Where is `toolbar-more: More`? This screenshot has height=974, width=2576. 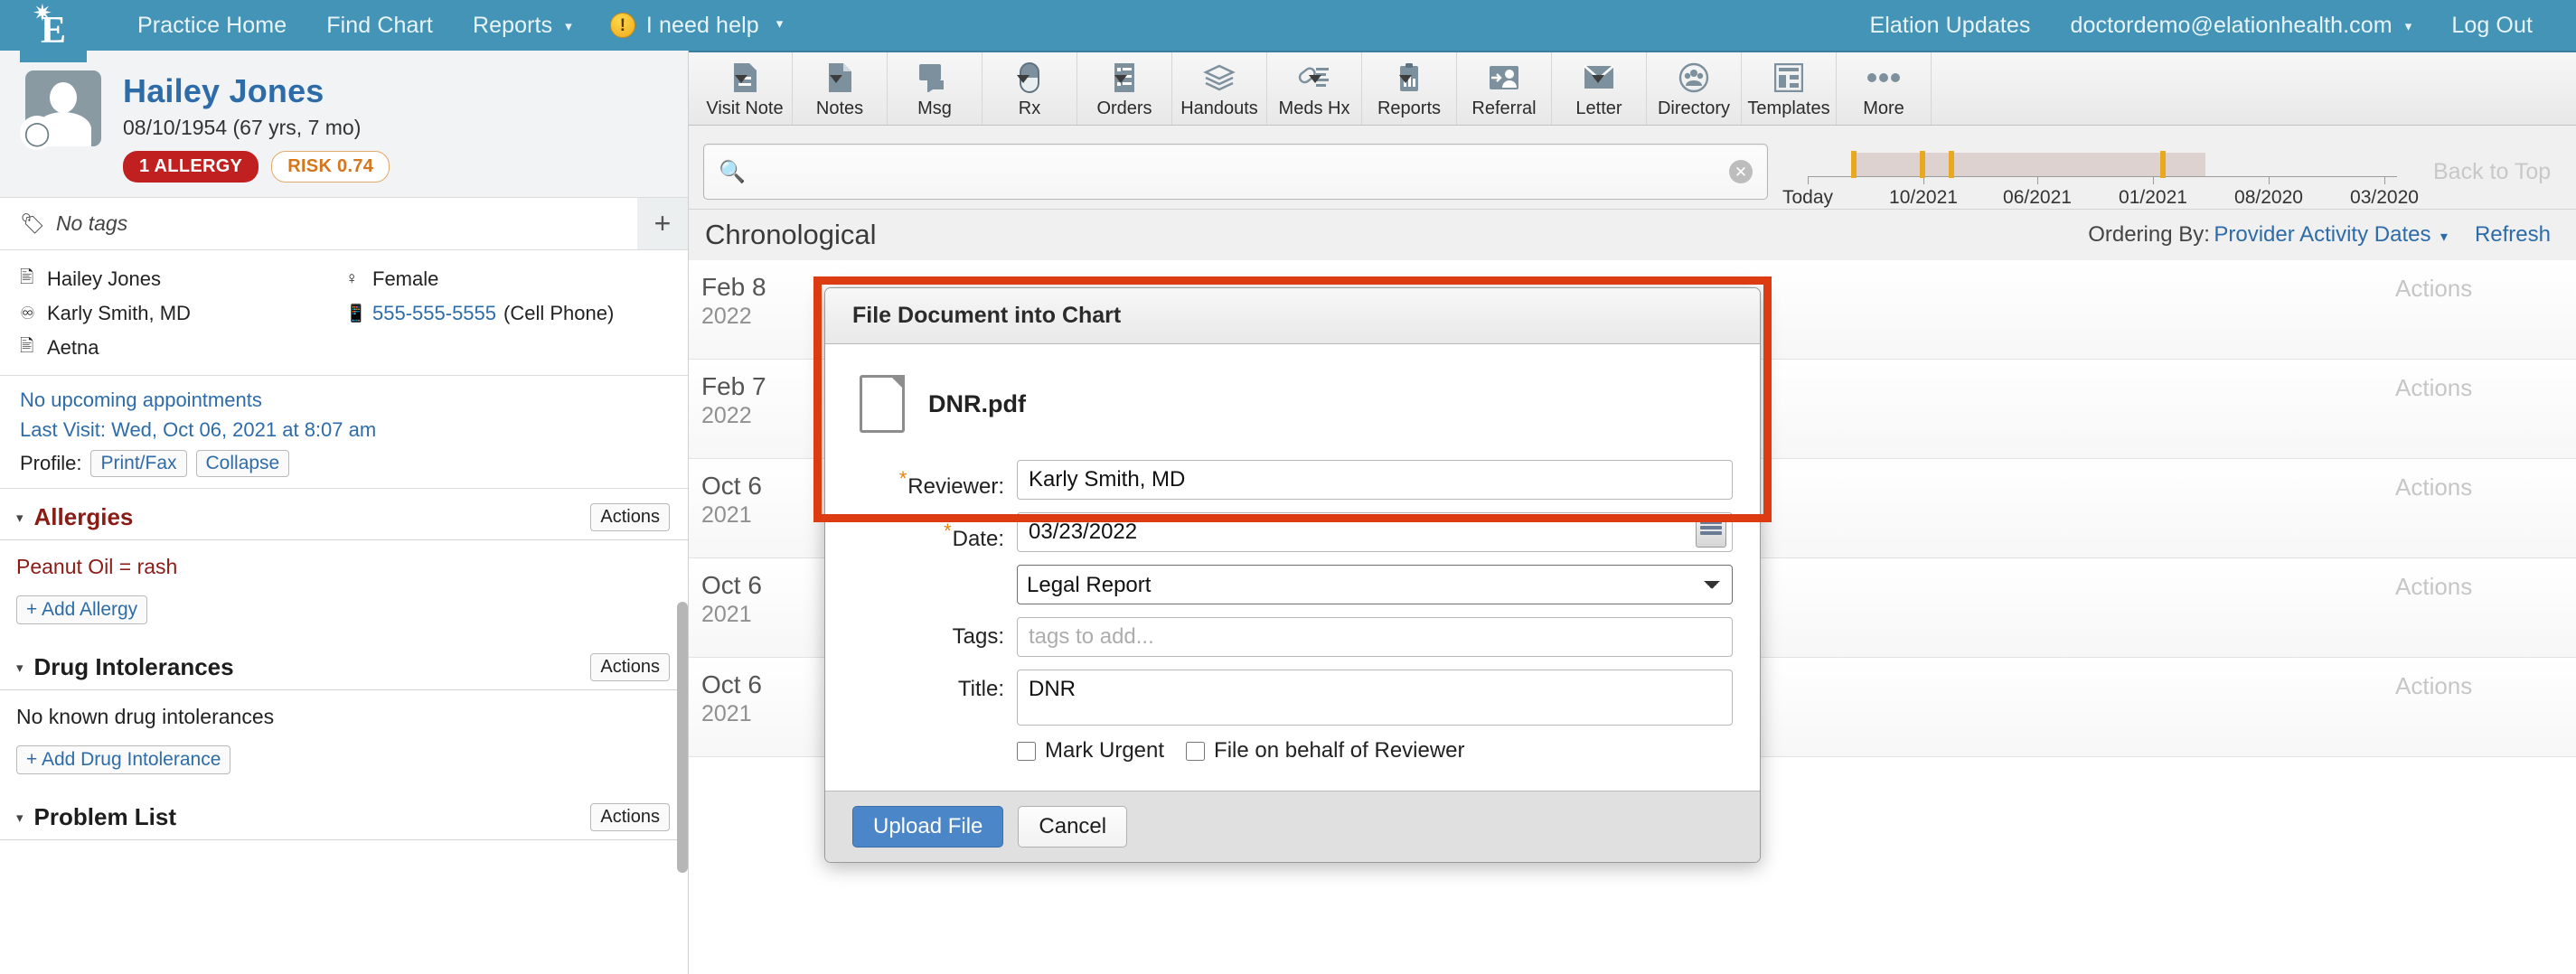
toolbar-more: More is located at coordinates (1885, 88).